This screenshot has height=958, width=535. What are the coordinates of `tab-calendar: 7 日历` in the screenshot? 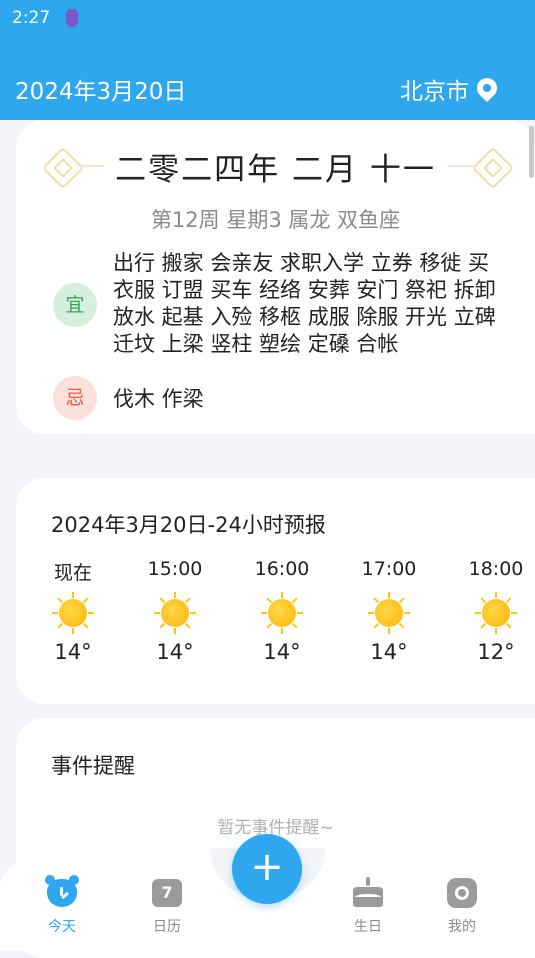 It's located at (167, 906).